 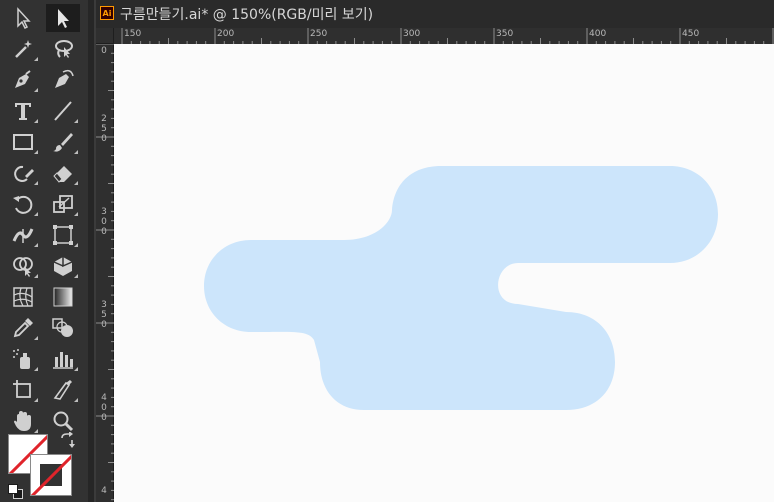 I want to click on rectangle-tool, so click(x=23, y=142).